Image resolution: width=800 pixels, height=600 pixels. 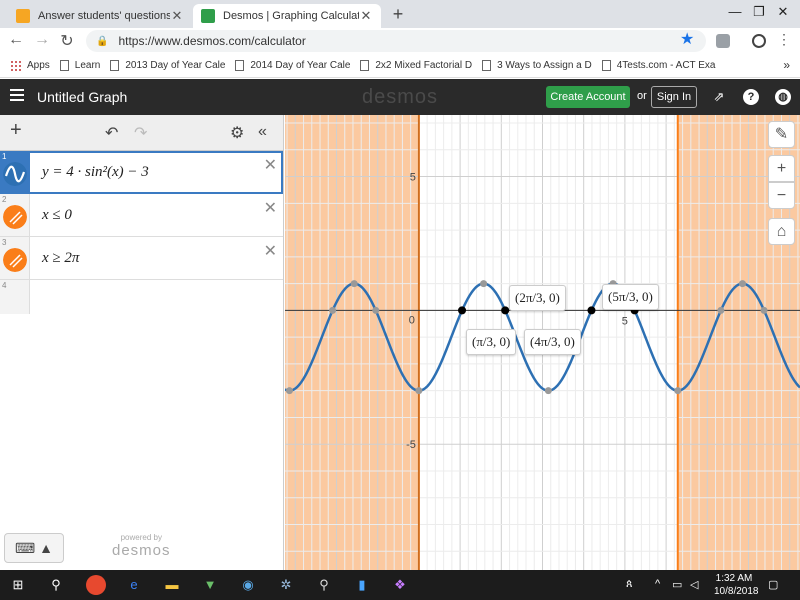 I want to click on point-label: (2π/3, 0), so click(x=537, y=298).